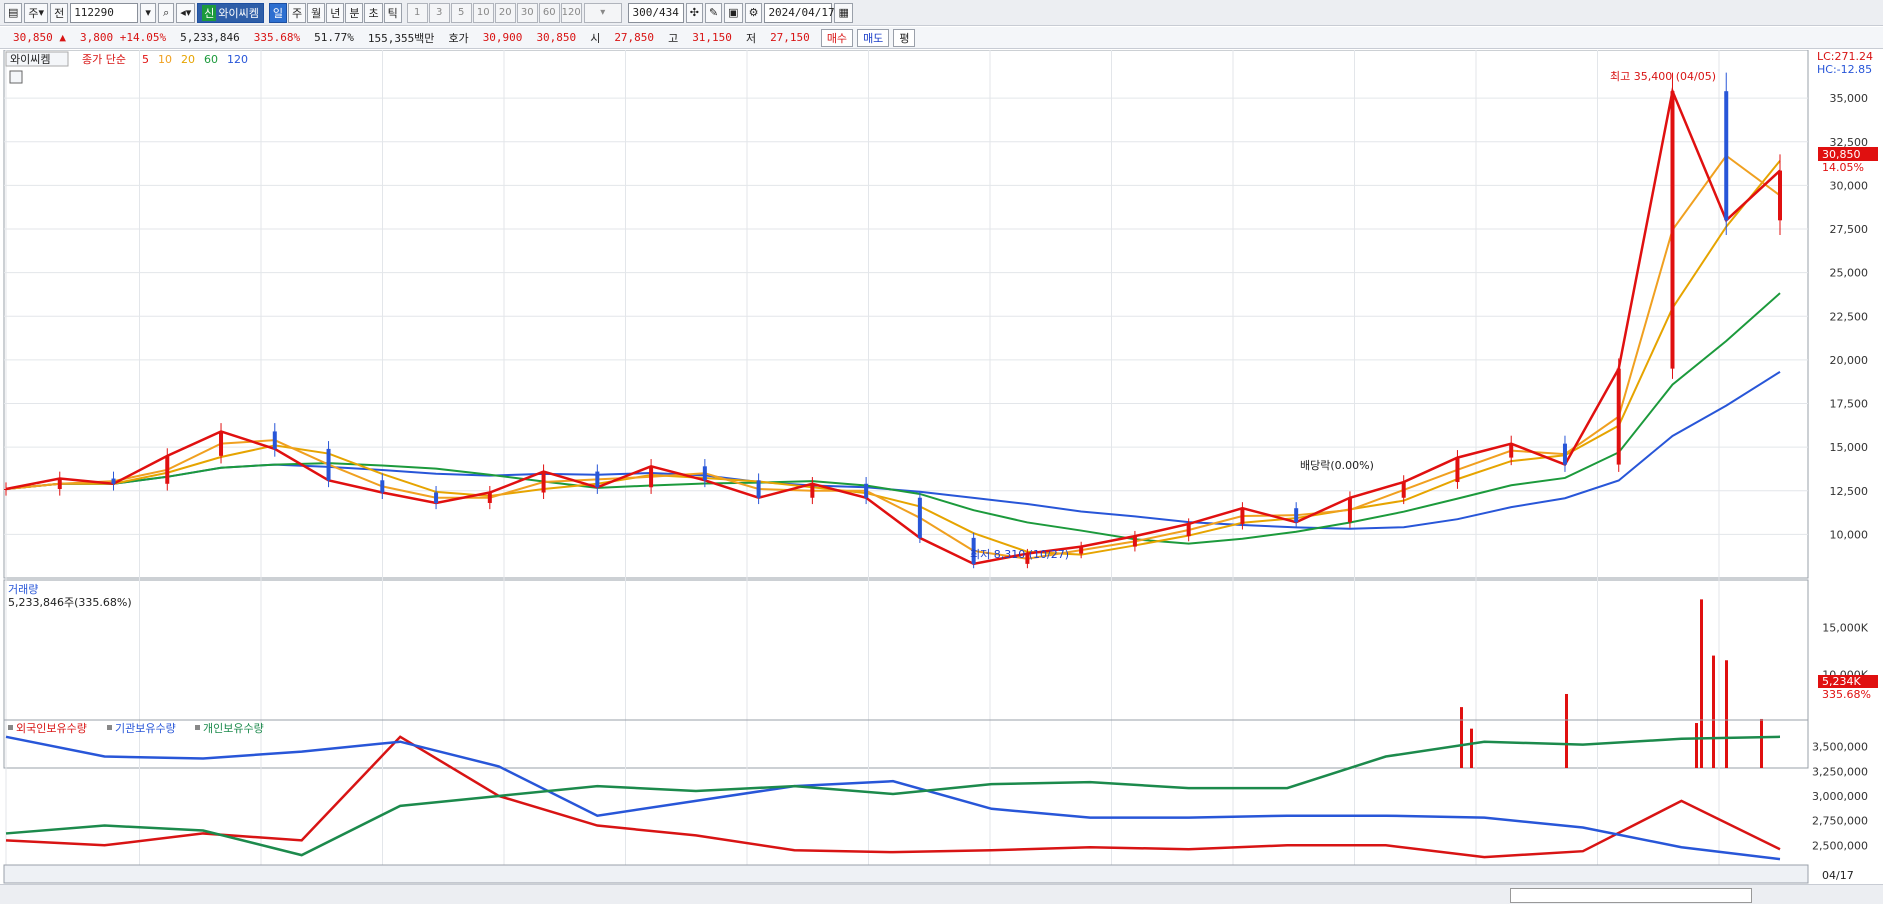 The width and height of the screenshot is (1883, 904). What do you see at coordinates (373, 12) in the screenshot?
I see `tab-period-5: 초` at bounding box center [373, 12].